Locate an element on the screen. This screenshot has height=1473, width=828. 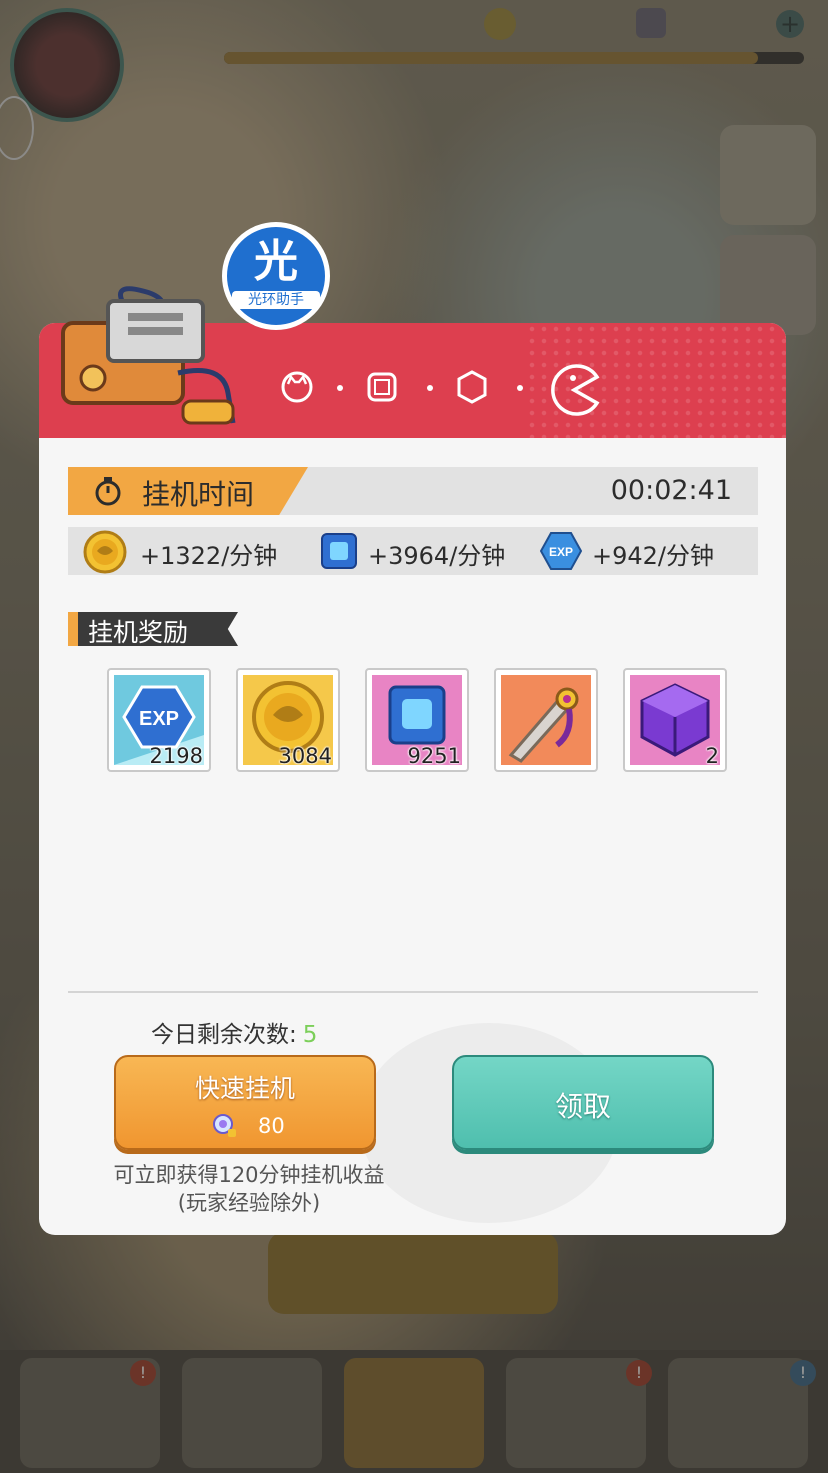
idle-time-tag: 挂机时间 is located at coordinates (188, 491).